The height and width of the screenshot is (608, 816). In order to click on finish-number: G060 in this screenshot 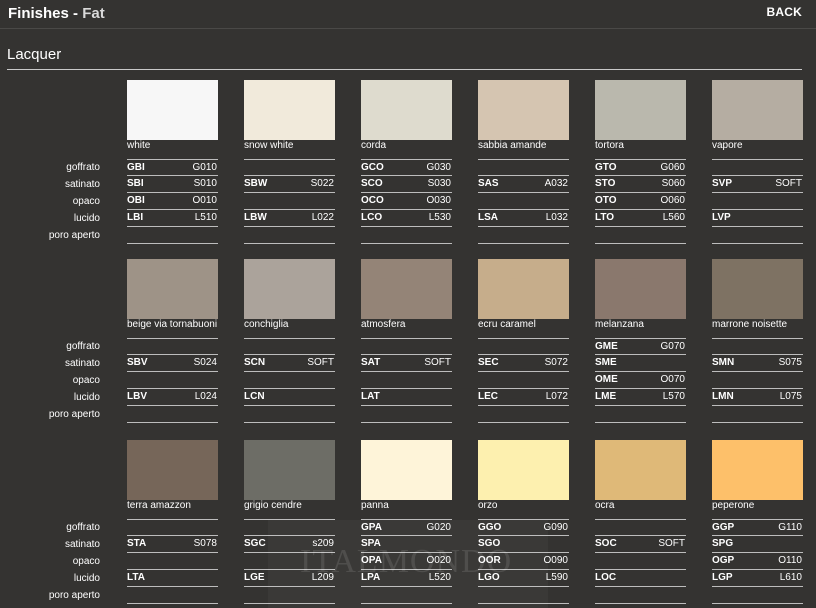, I will do `click(672, 167)`.